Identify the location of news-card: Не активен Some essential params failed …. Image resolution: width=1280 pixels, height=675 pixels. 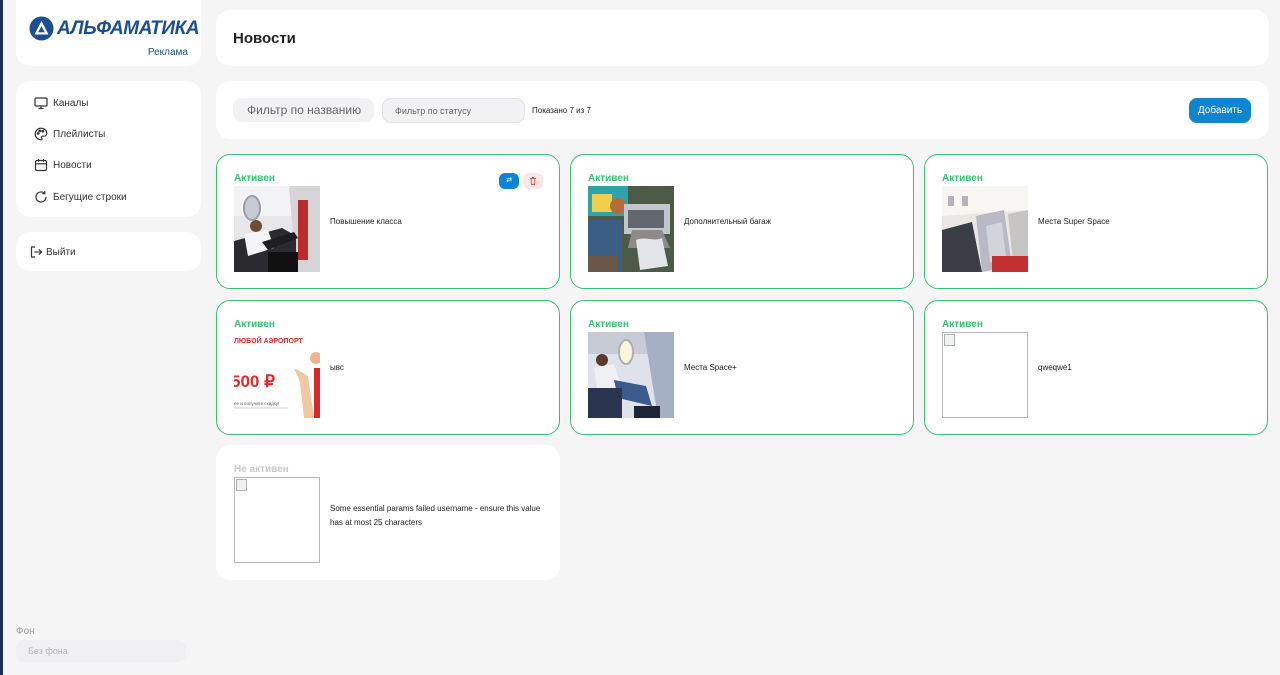
(388, 512).